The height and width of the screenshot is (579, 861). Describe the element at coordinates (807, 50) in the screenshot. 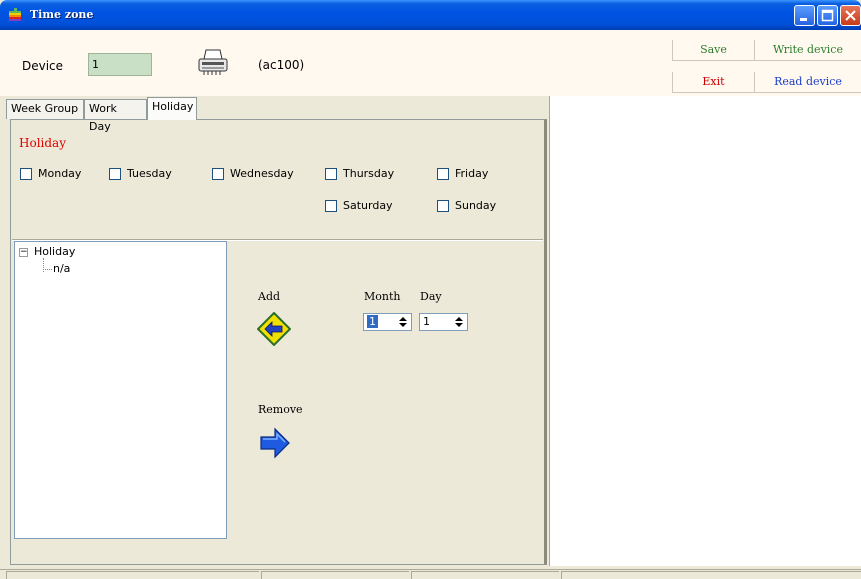

I see `write-device-button: Write device` at that location.